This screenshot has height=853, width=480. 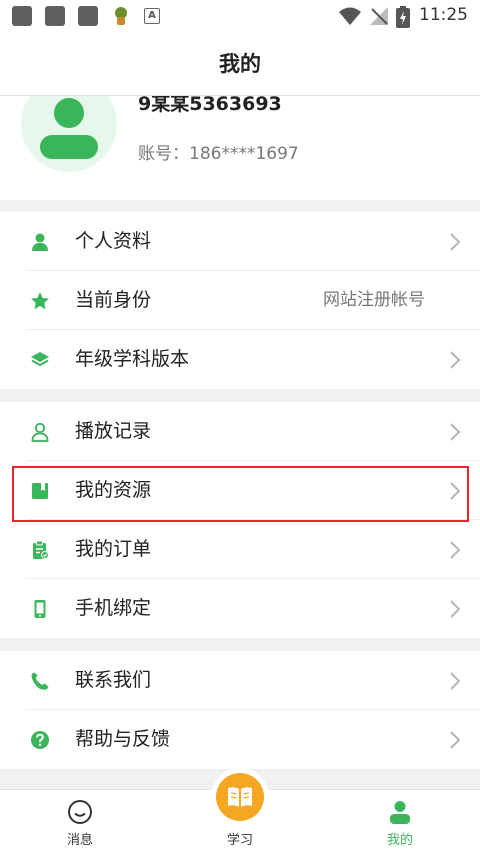 What do you see at coordinates (40, 300) in the screenshot?
I see `star-icon` at bounding box center [40, 300].